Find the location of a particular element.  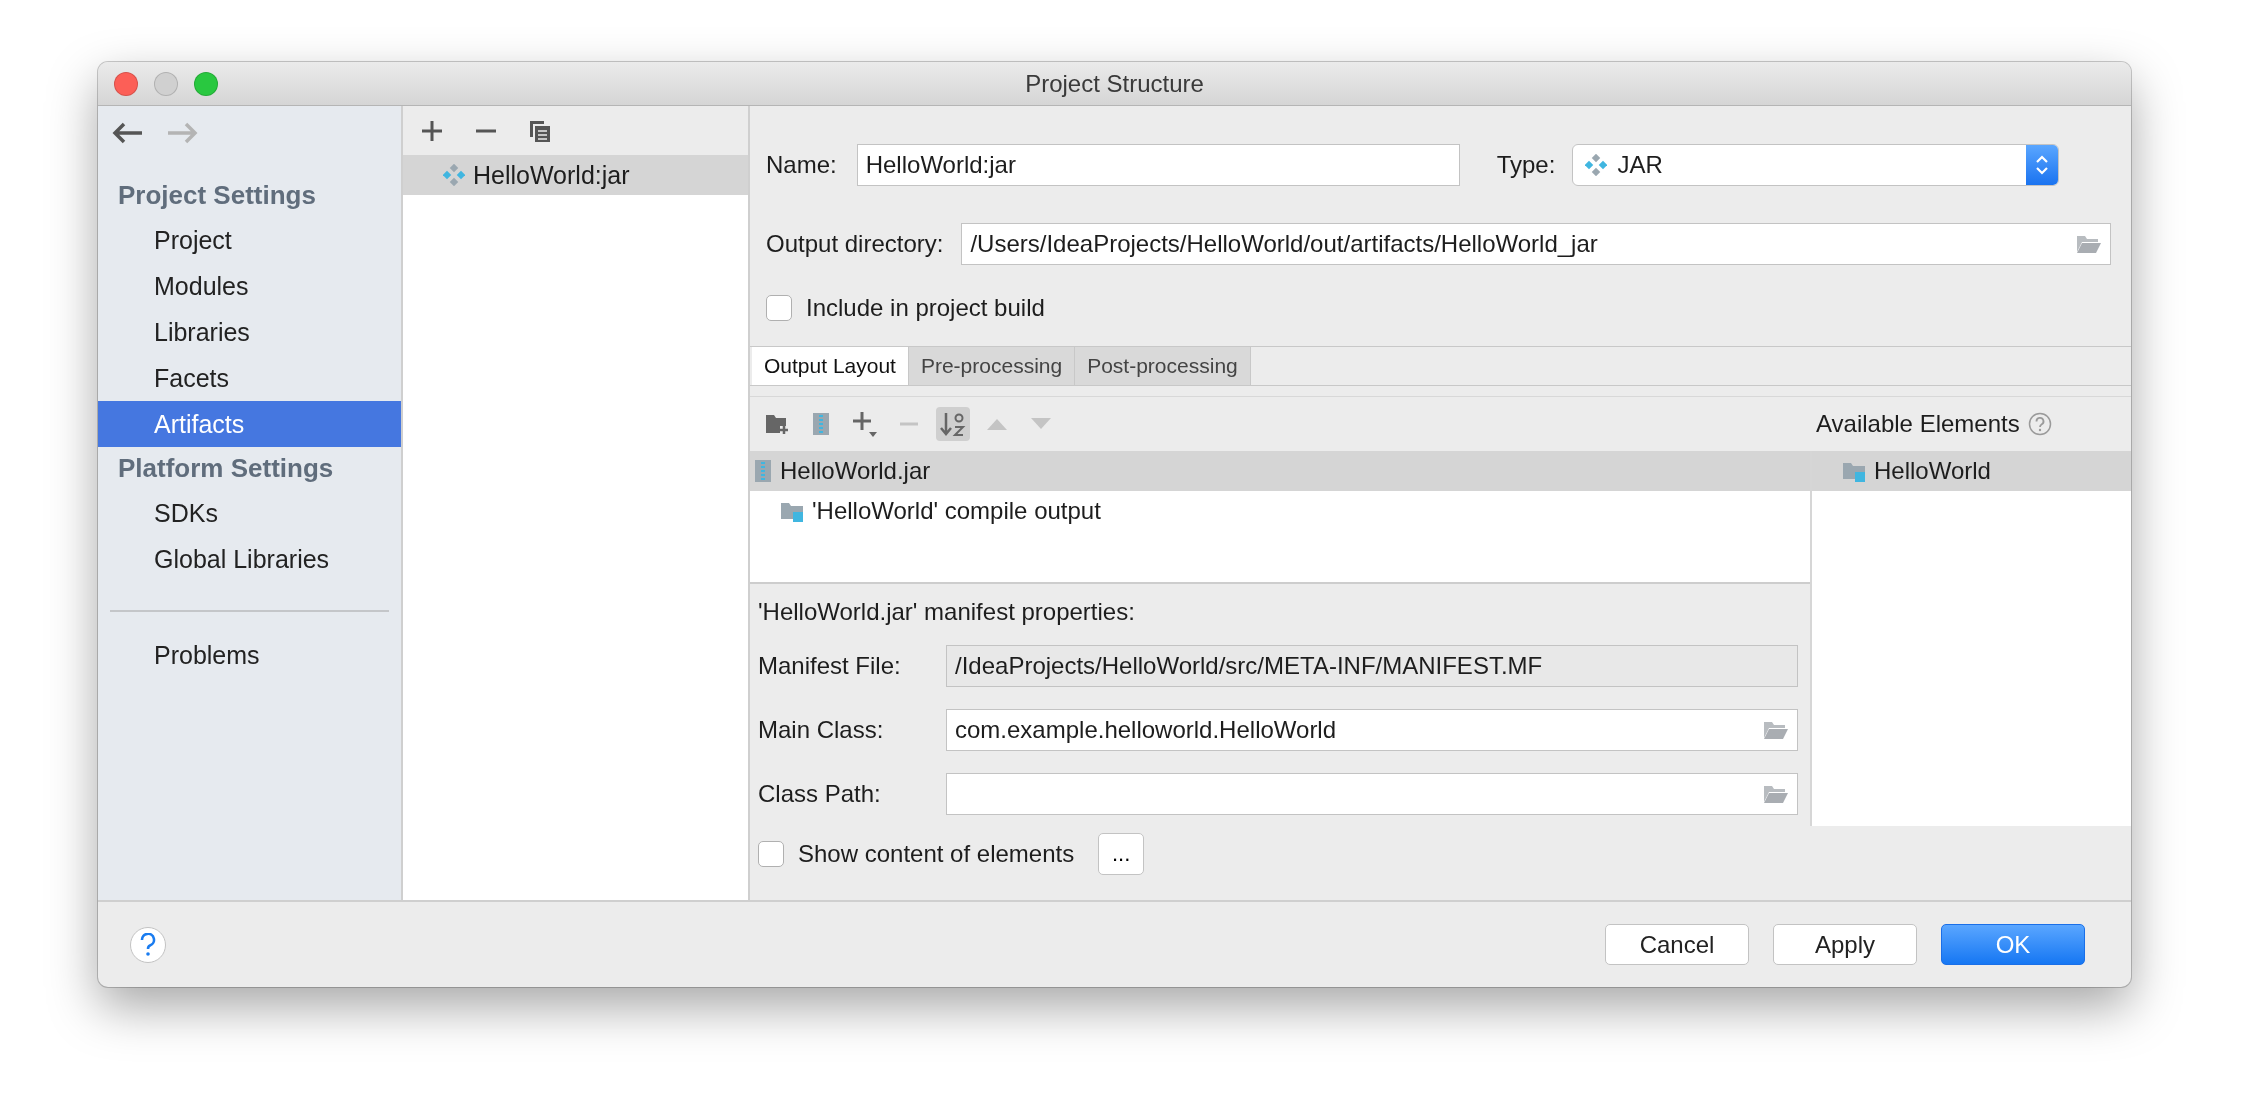

checkbox-label: Include in project build is located at coordinates (925, 308).